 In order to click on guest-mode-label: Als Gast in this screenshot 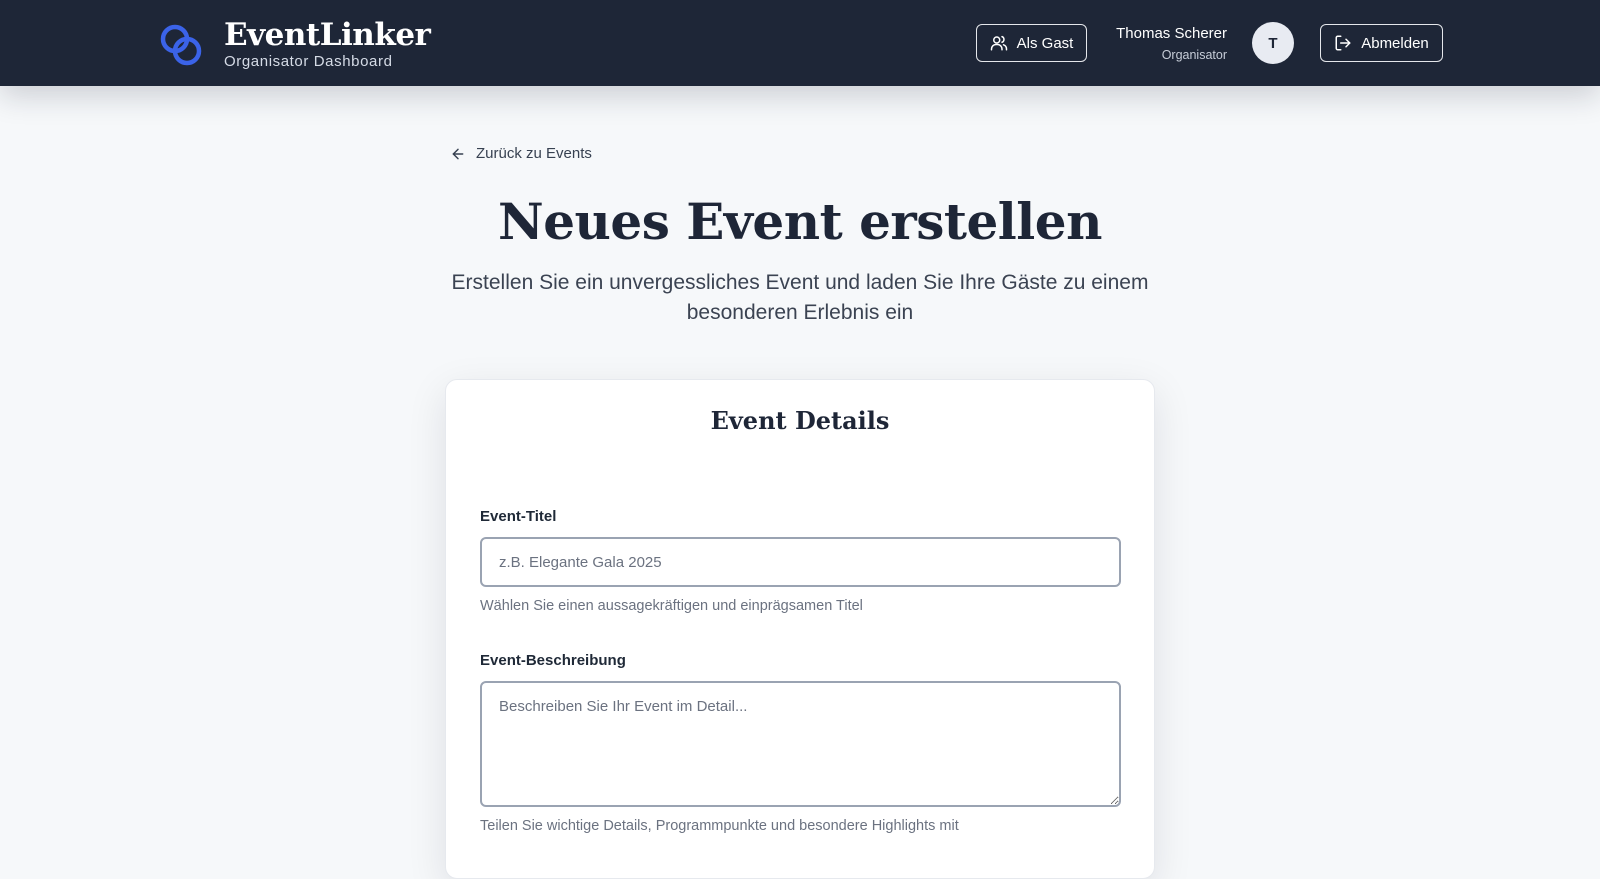, I will do `click(1045, 43)`.